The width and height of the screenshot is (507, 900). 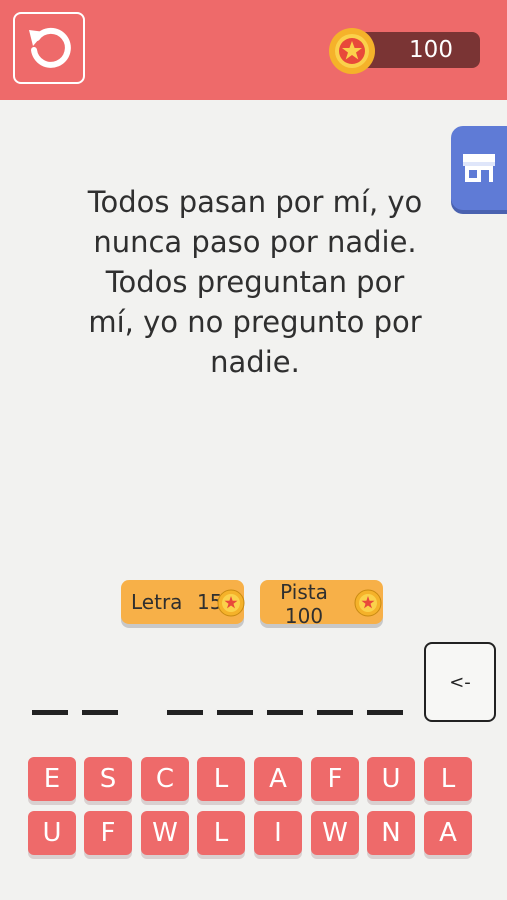 I want to click on restart-icon, so click(x=50, y=47).